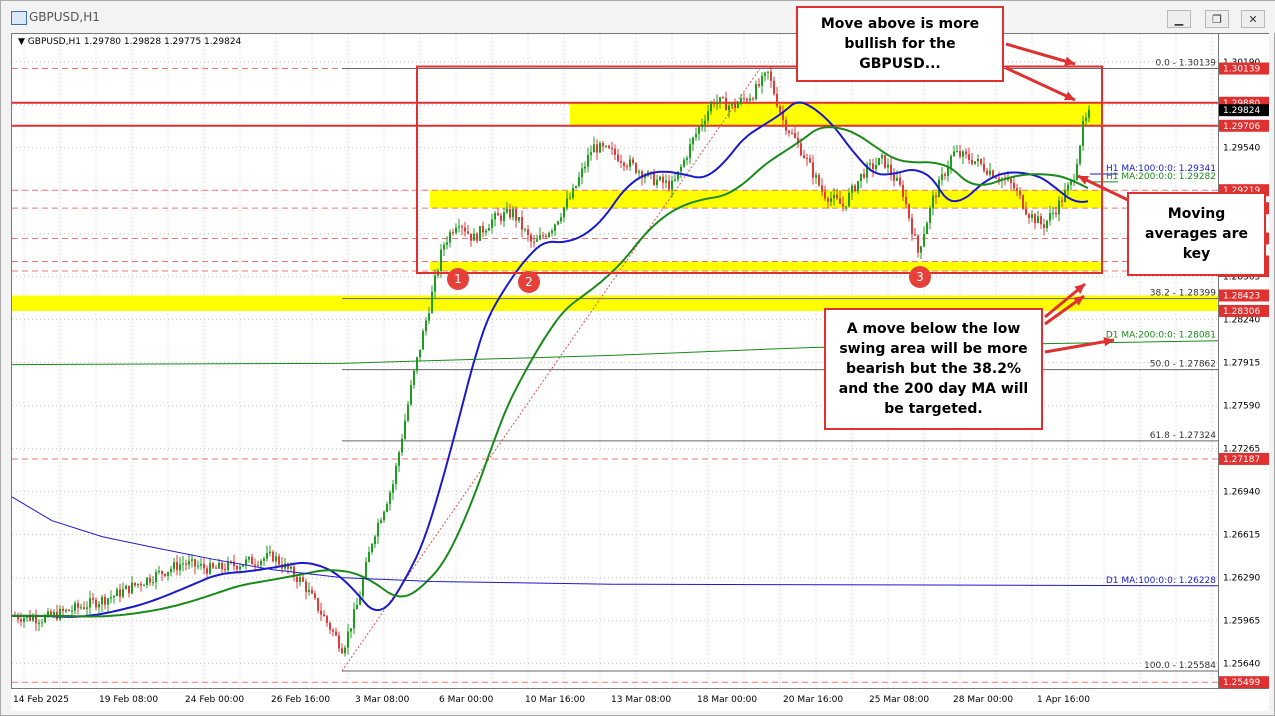 This screenshot has width=1275, height=716. I want to click on support-resistance-zone, so click(766, 266).